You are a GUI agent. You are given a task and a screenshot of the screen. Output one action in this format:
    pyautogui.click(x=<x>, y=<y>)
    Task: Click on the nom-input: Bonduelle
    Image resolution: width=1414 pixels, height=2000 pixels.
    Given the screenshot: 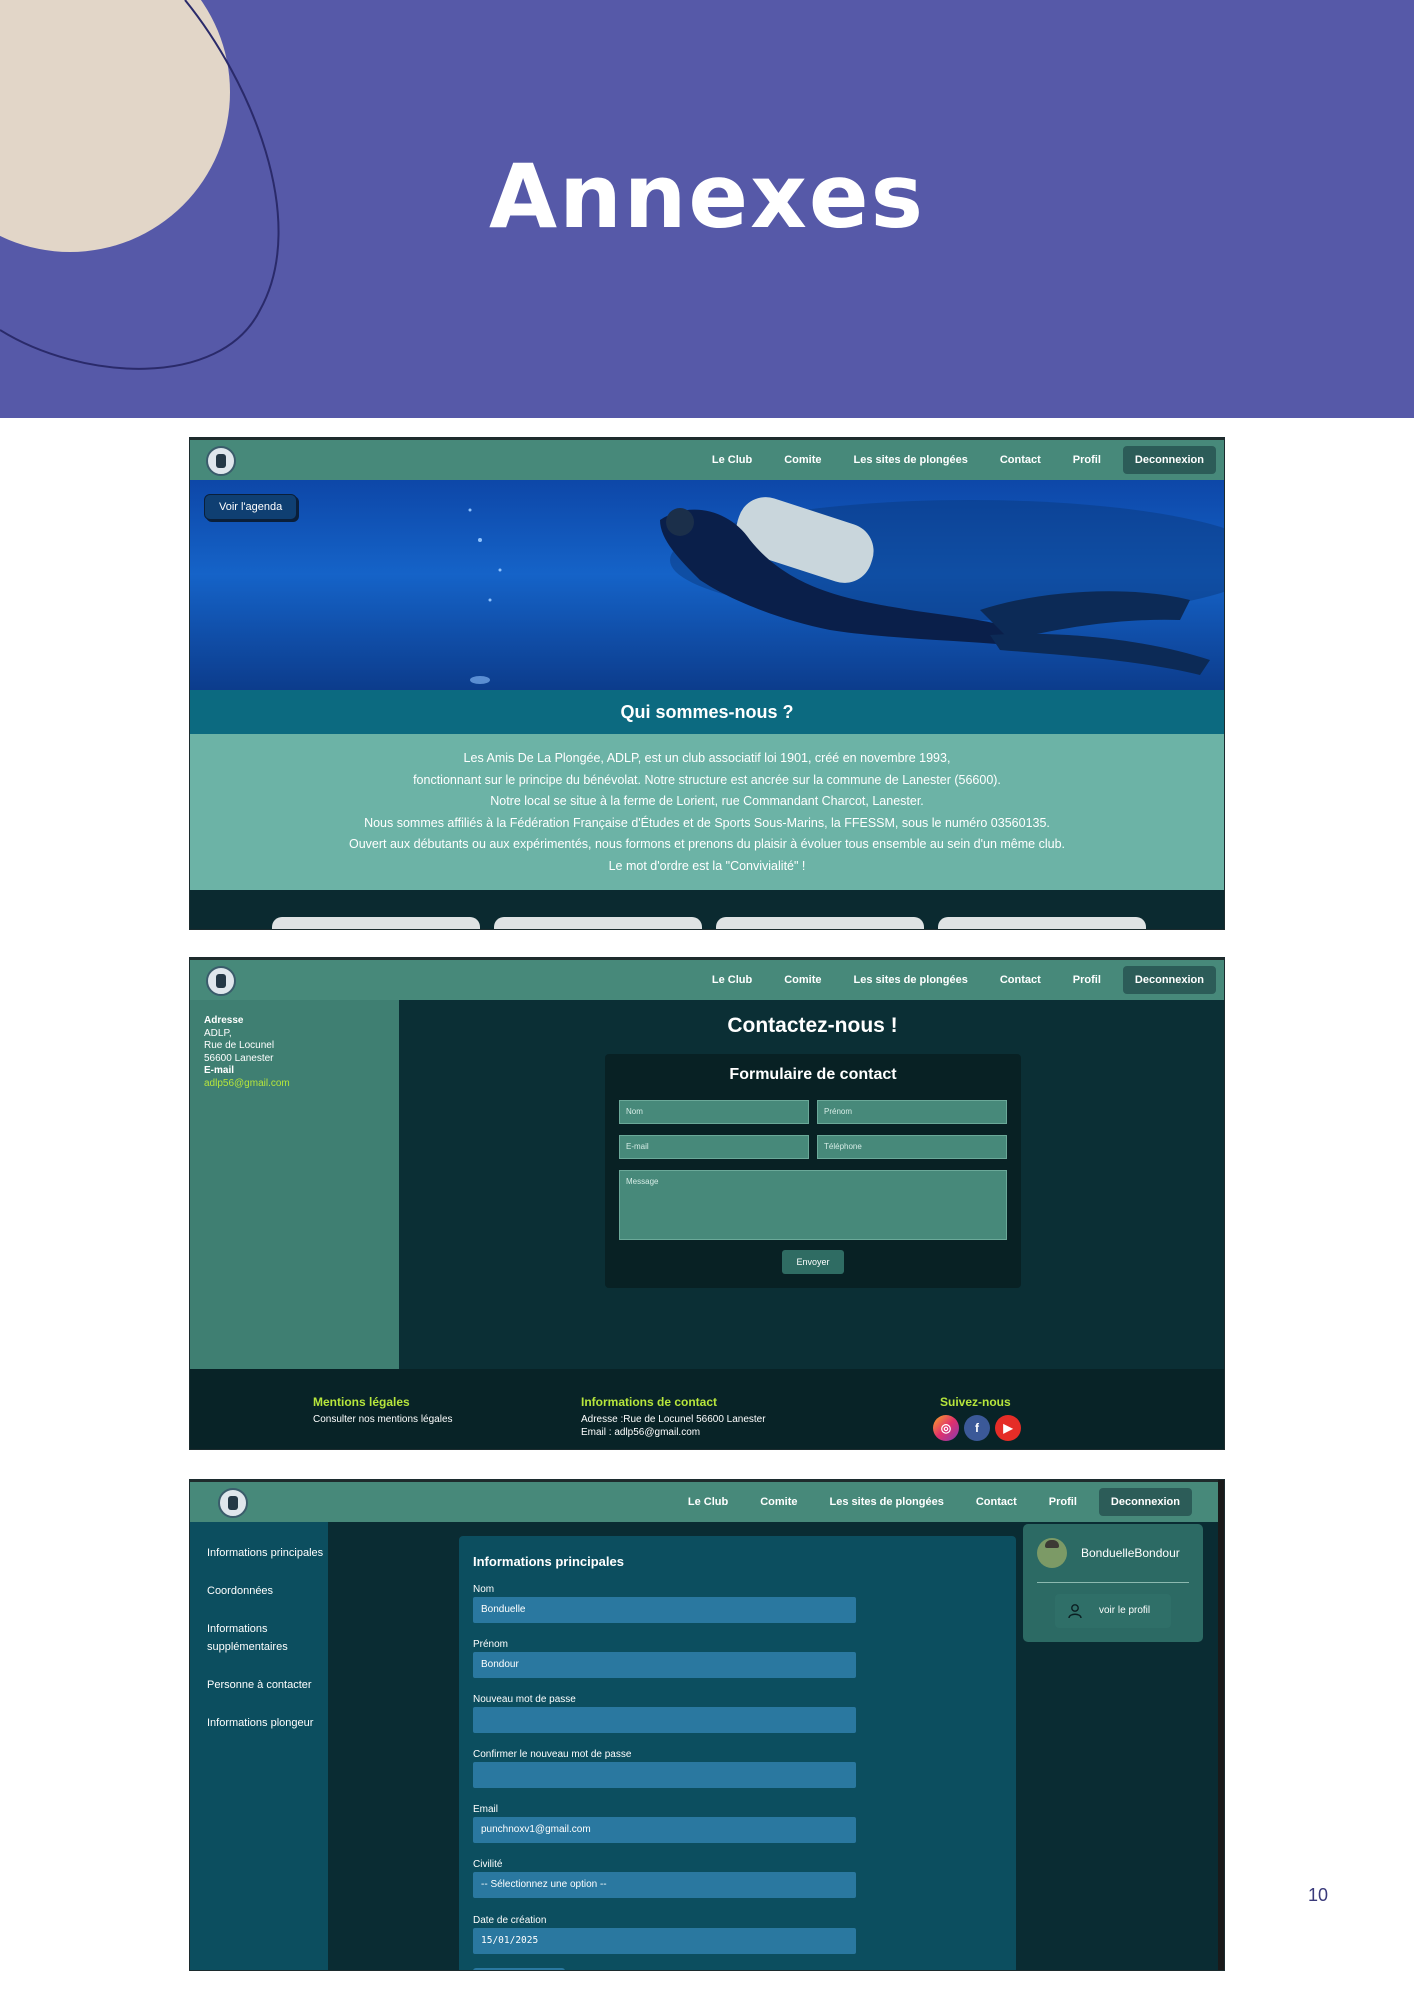 What is the action you would take?
    pyautogui.click(x=664, y=1610)
    